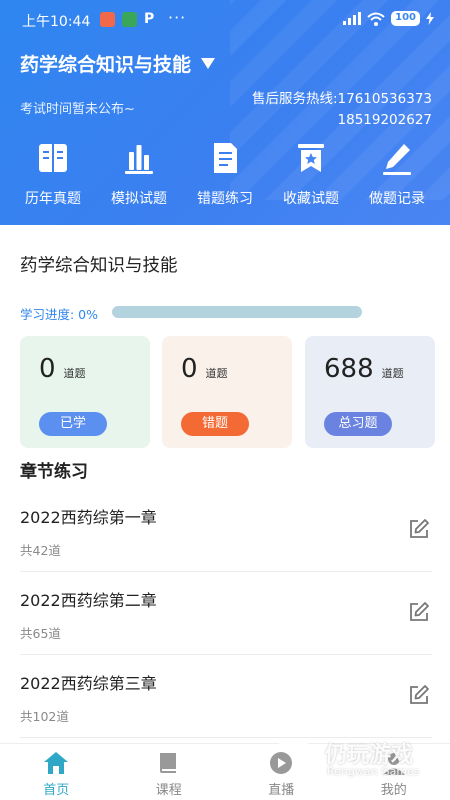 The image size is (450, 800). I want to click on stat-label-pill: 已学, so click(73, 424).